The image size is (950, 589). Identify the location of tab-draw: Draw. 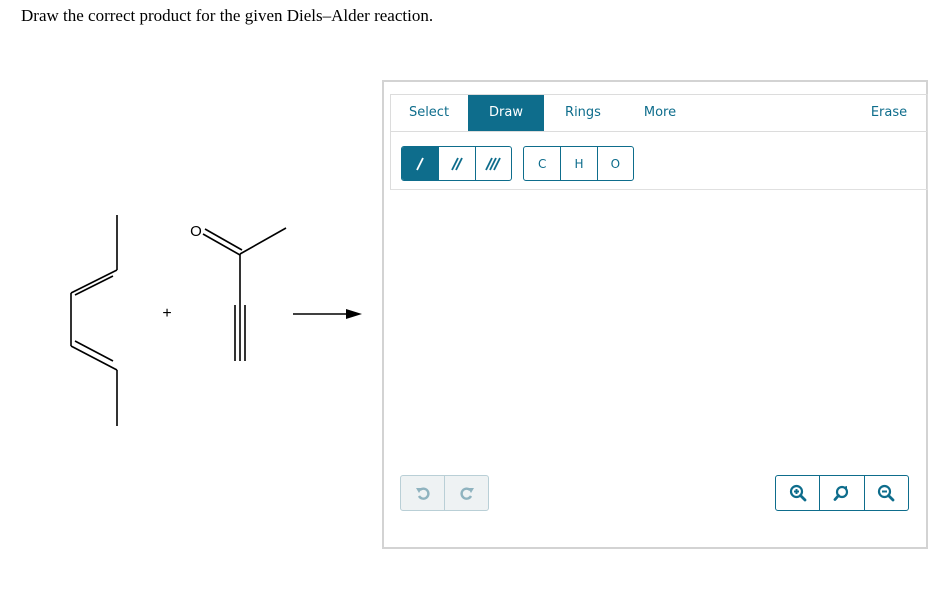
(506, 113).